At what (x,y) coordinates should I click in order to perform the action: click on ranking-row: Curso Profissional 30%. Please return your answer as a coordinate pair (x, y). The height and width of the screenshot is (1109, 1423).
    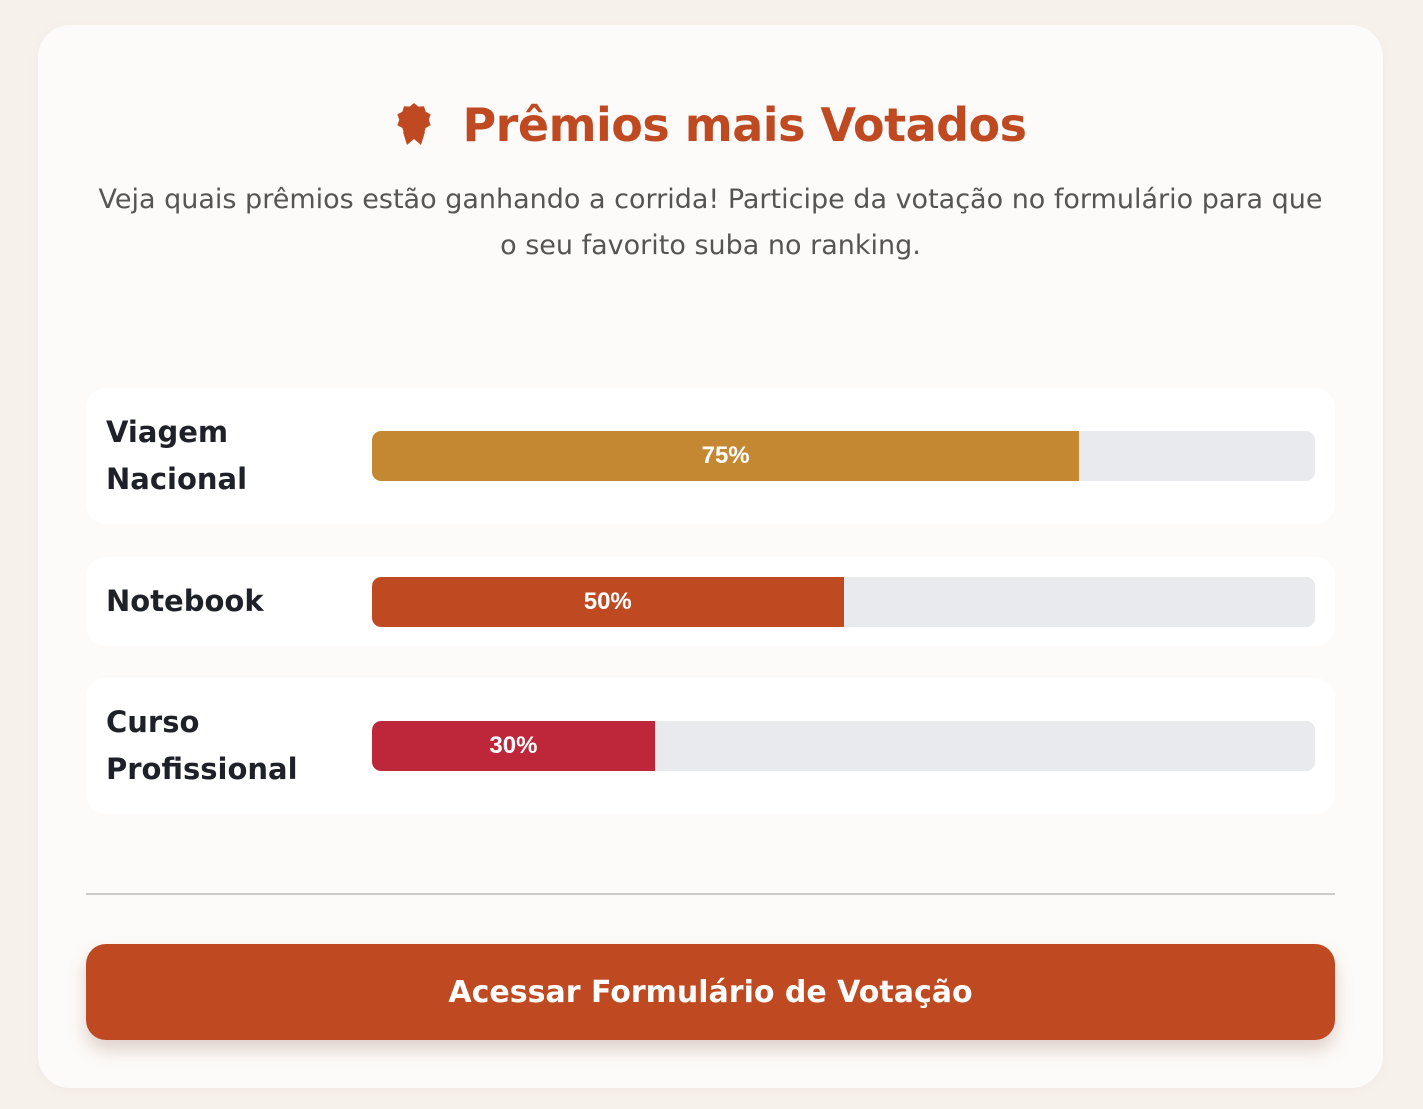
    Looking at the image, I should click on (710, 746).